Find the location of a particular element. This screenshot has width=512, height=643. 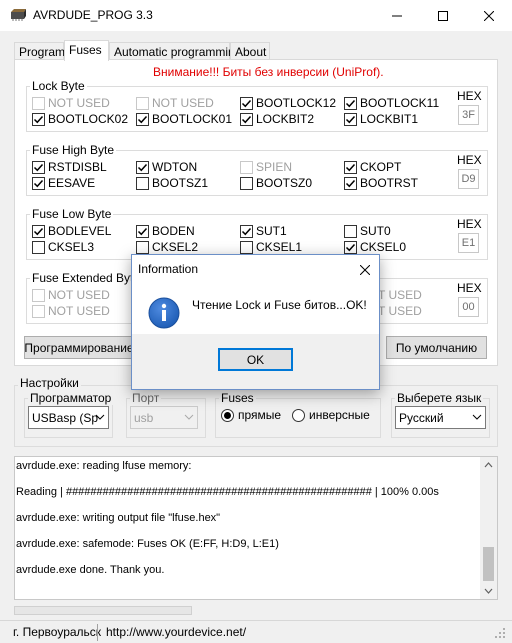

fuse_low-bit-checkbox: BODLEVEL is located at coordinates (71, 231).